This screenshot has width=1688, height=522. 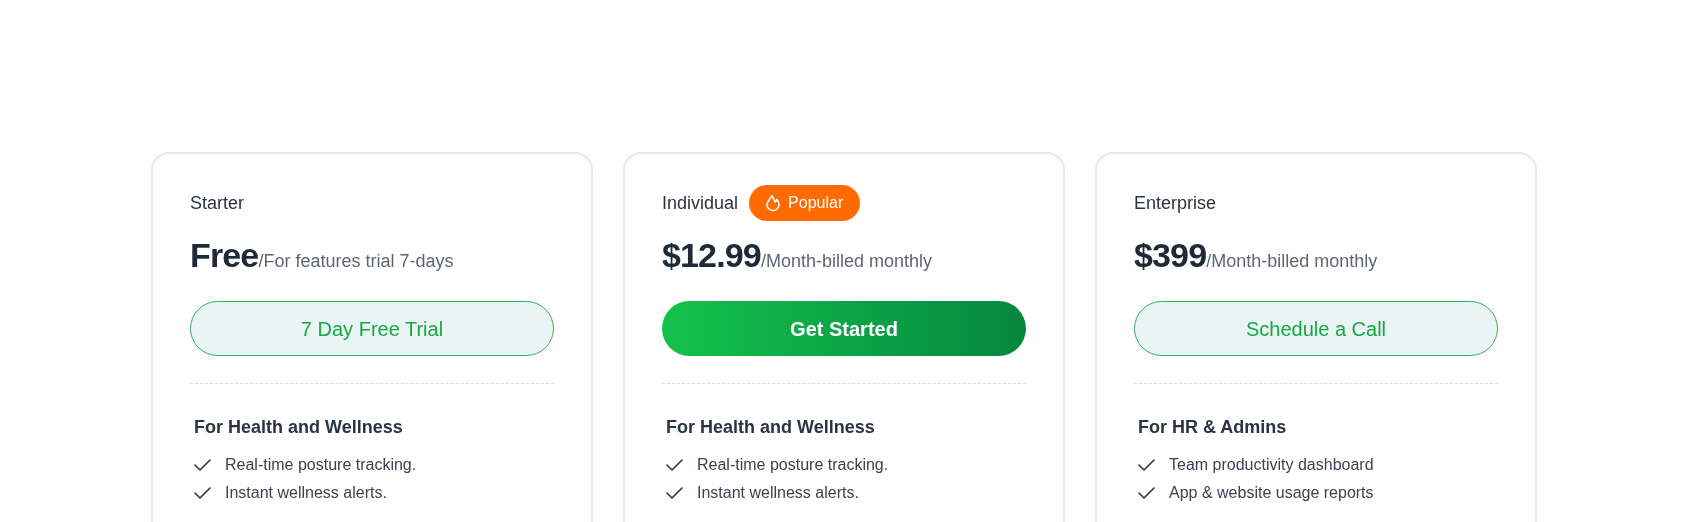 What do you see at coordinates (844, 328) in the screenshot?
I see `primary-button: Get Started` at bounding box center [844, 328].